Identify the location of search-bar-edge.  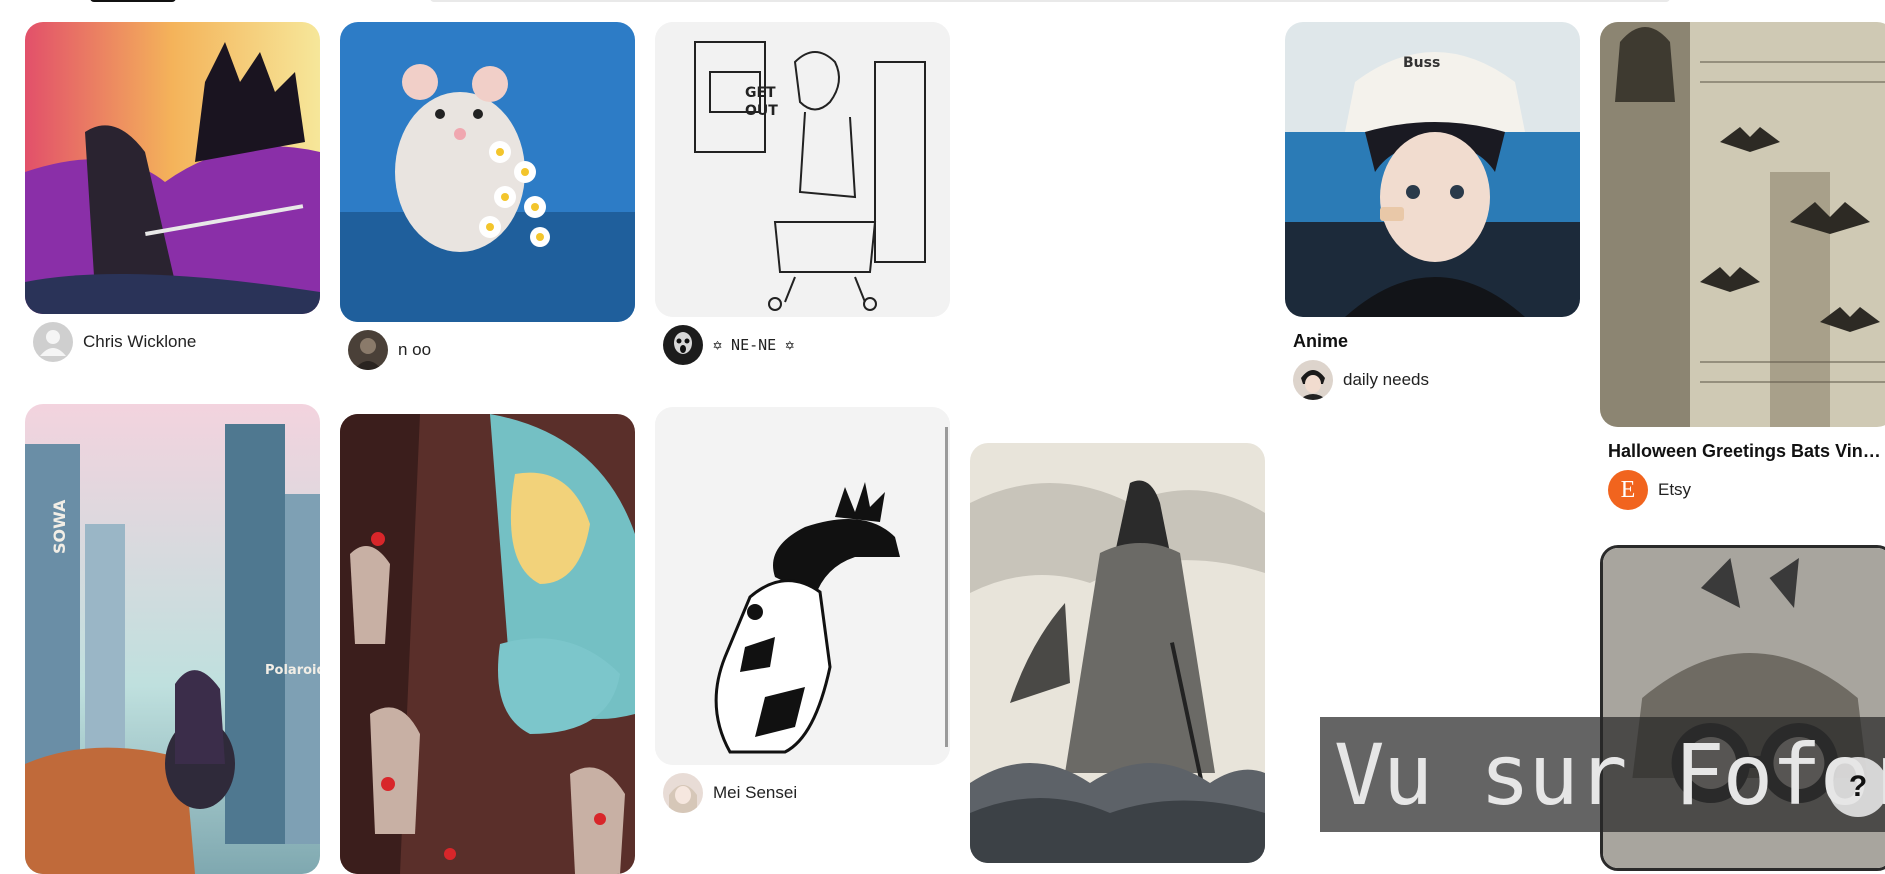
(1050, 1).